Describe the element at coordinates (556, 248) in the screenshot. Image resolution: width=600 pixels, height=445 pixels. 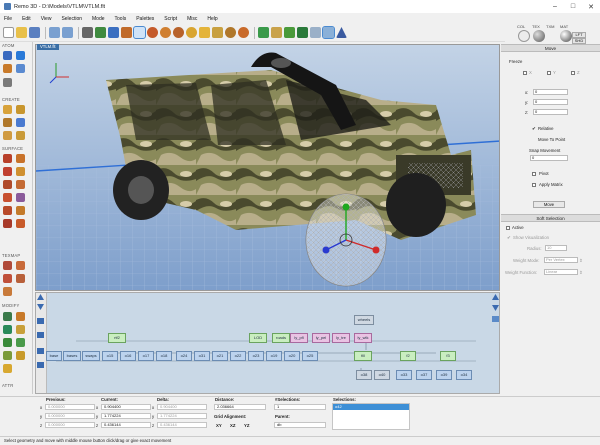
I see `radius-input: 10` at that location.